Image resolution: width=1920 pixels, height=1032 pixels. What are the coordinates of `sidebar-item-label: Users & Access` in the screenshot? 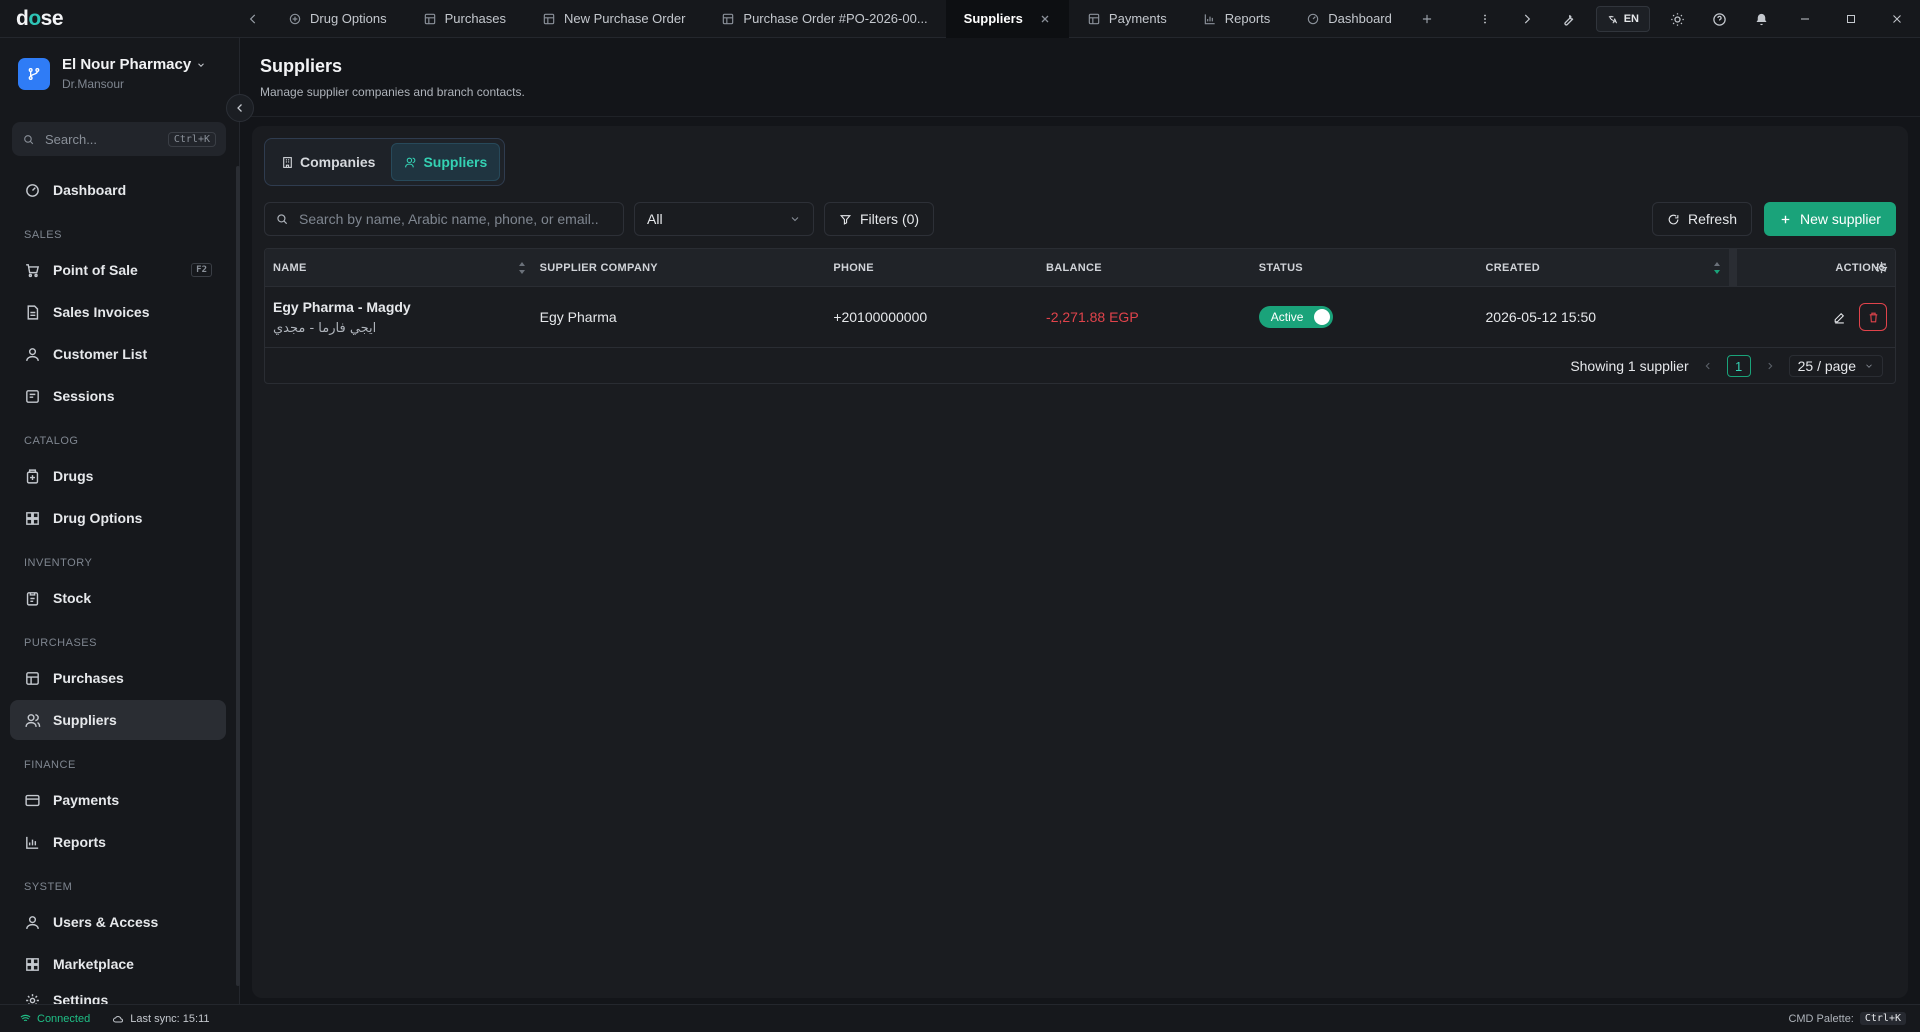 It's located at (106, 922).